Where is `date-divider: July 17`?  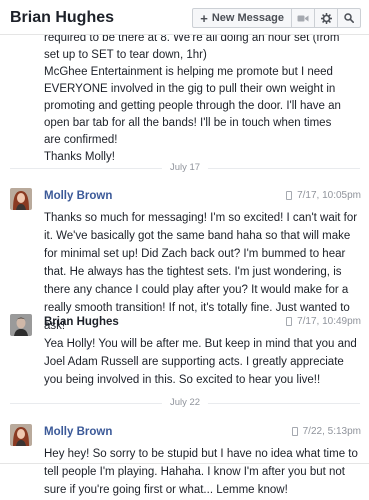
date-divider: July 17 is located at coordinates (185, 168).